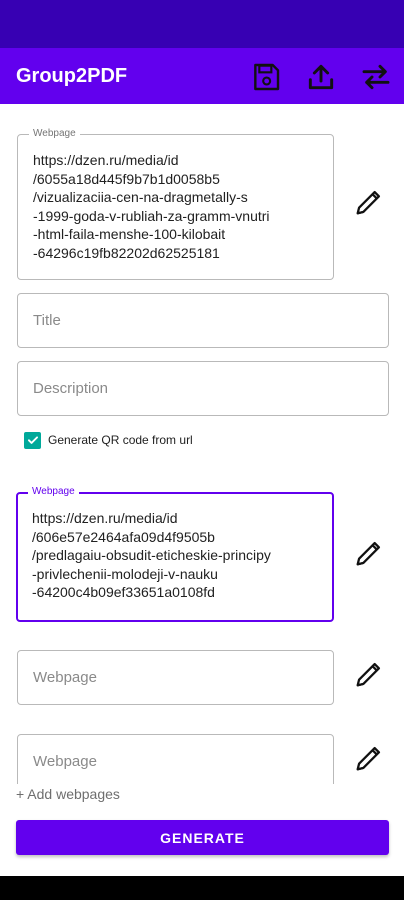  Describe the element at coordinates (202, 76) in the screenshot. I see `app-bar: Group2PDF` at that location.